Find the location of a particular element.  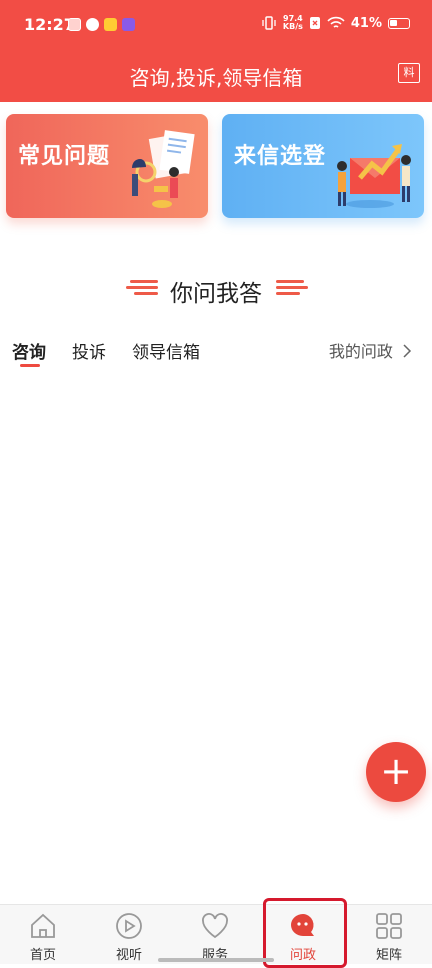

grid-icon is located at coordinates (389, 926).